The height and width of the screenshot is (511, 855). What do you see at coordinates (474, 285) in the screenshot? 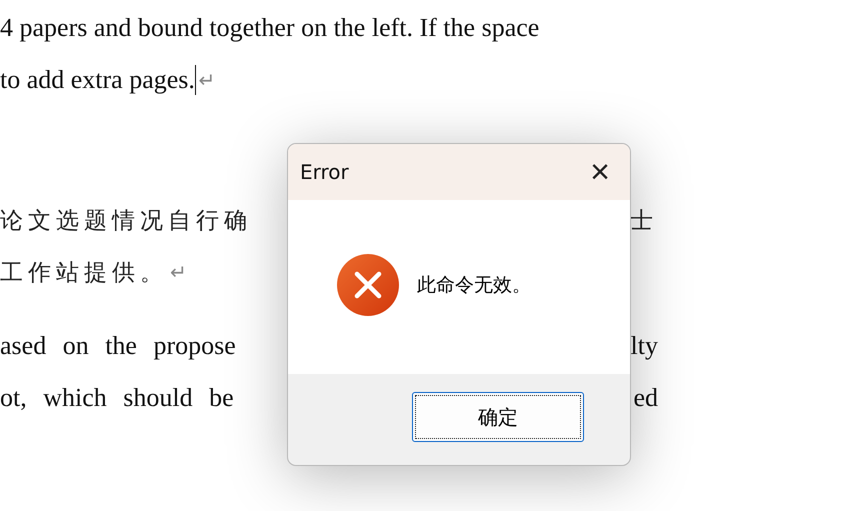
I see `error-message: 此命令无效。` at bounding box center [474, 285].